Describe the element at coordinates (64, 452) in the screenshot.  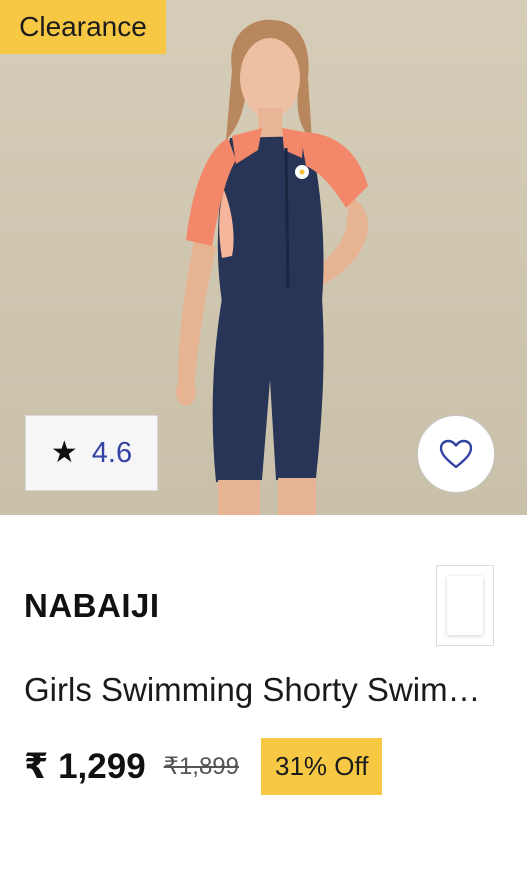
I see `star-icon: ★` at that location.